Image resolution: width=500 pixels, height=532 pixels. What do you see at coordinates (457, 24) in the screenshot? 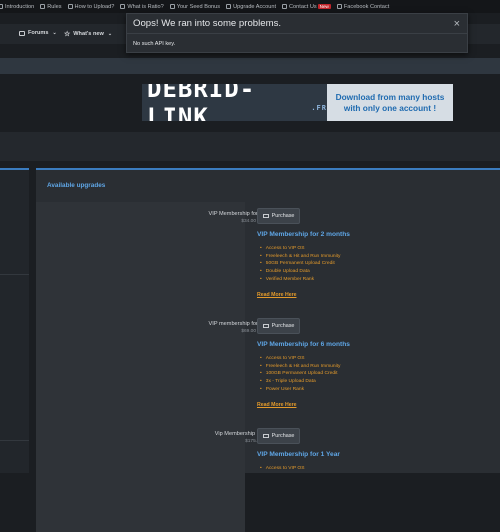
I see `close-icon: ×` at bounding box center [457, 24].